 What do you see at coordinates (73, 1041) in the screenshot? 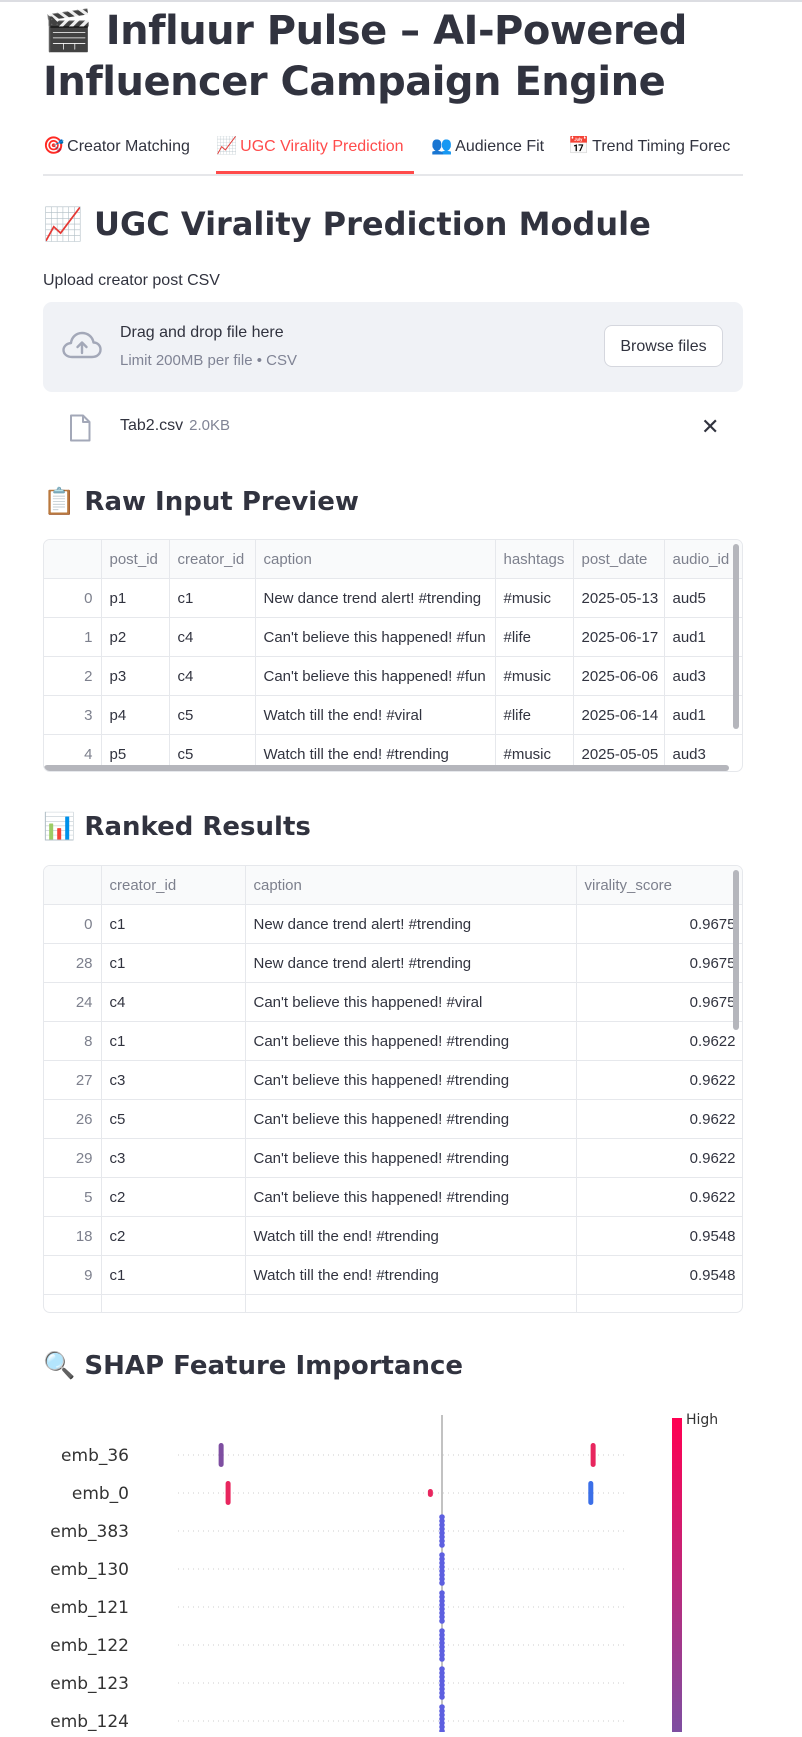
I see `row-index: 8` at bounding box center [73, 1041].